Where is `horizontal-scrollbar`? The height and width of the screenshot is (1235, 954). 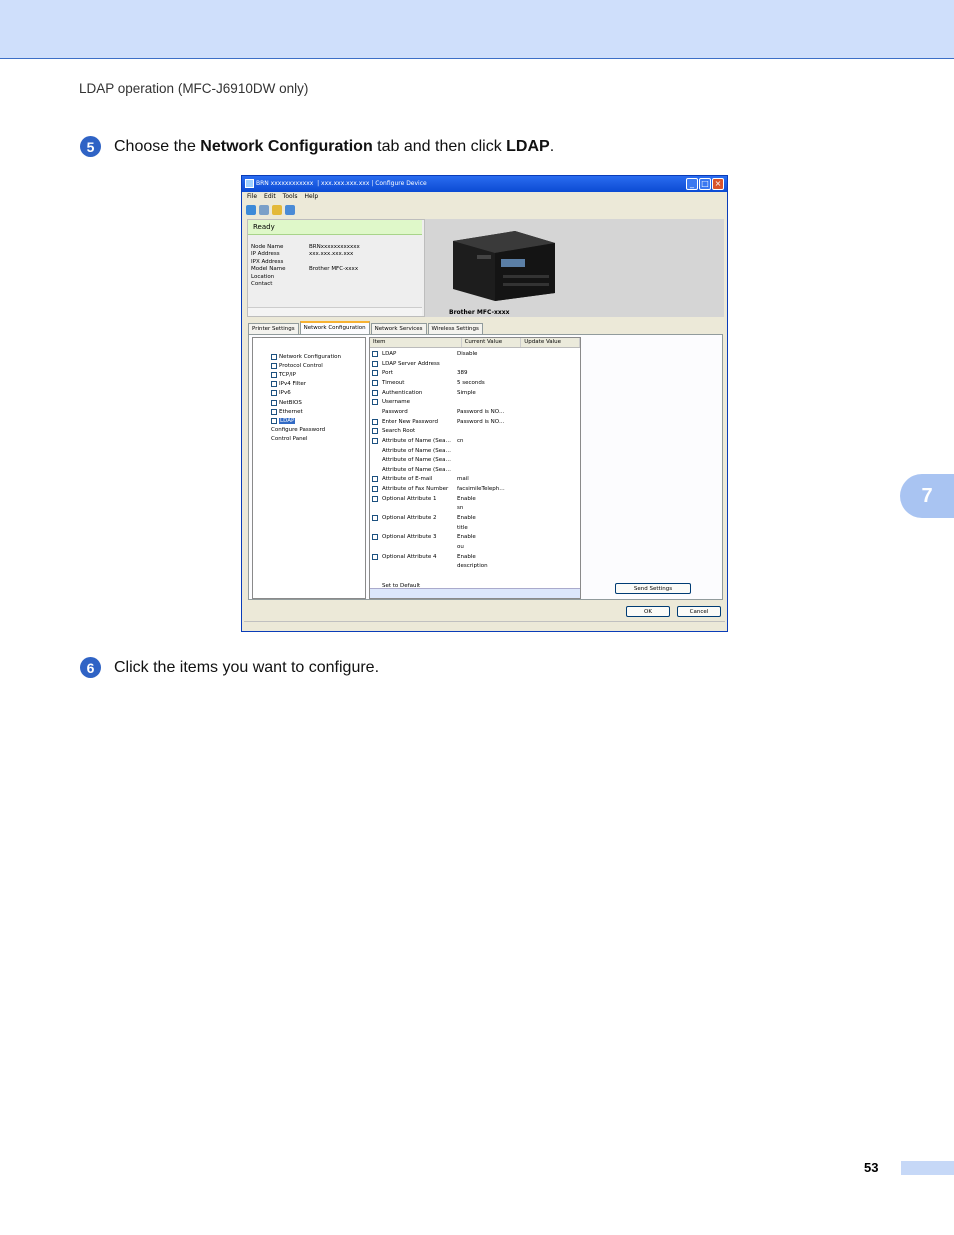
horizontal-scrollbar is located at coordinates (335, 311).